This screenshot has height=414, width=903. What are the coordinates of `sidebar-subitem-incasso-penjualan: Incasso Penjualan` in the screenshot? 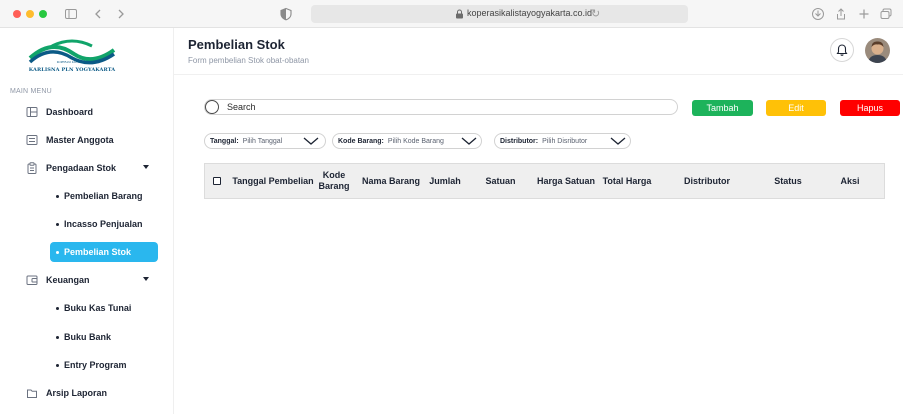 It's located at (87, 224).